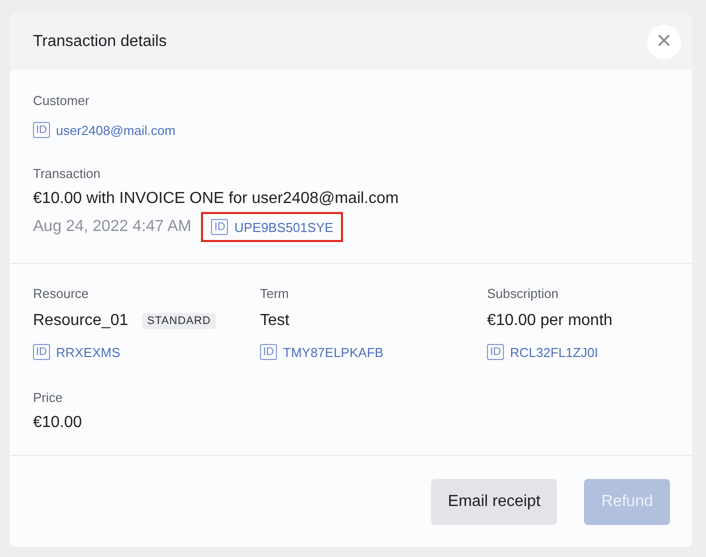 This screenshot has width=706, height=557. I want to click on close-button: ×, so click(664, 41).